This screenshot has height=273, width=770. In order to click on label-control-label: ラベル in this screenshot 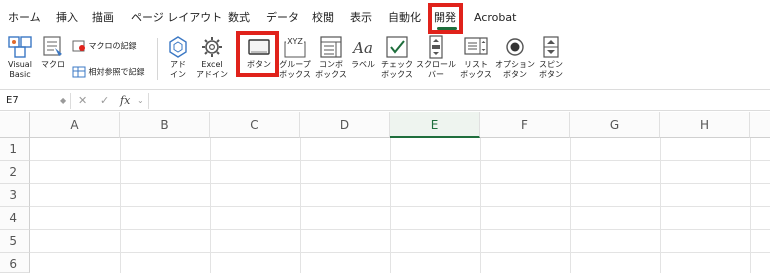, I will do `click(363, 64)`.